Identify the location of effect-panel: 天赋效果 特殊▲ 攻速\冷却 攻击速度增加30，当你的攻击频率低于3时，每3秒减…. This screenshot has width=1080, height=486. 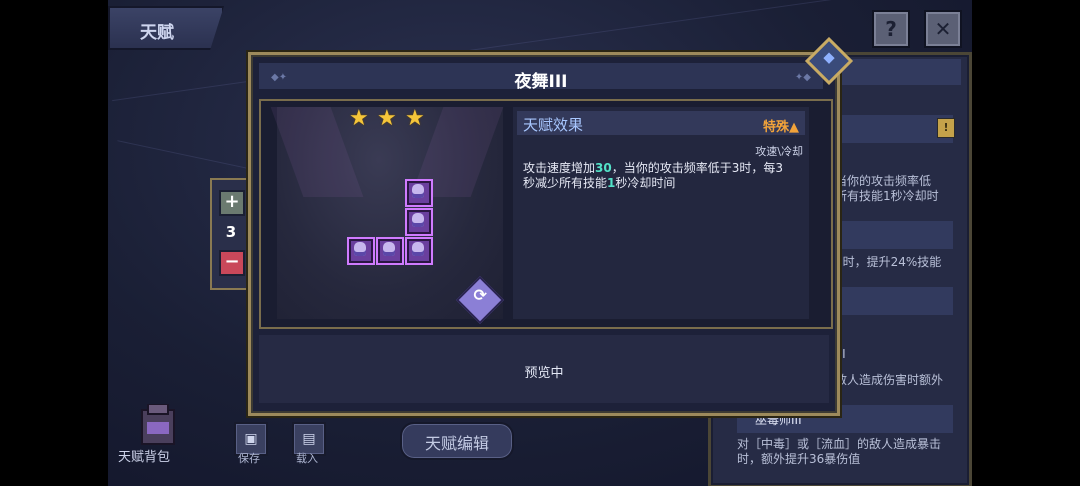
(661, 213).